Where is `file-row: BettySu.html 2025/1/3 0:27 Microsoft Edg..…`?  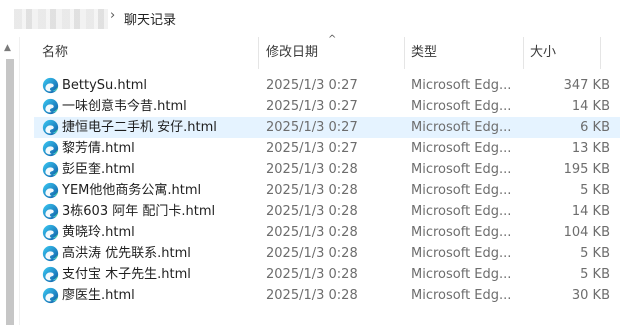
file-row: BettySu.html 2025/1/3 0:27 Microsoft Edg..… is located at coordinates (327, 85).